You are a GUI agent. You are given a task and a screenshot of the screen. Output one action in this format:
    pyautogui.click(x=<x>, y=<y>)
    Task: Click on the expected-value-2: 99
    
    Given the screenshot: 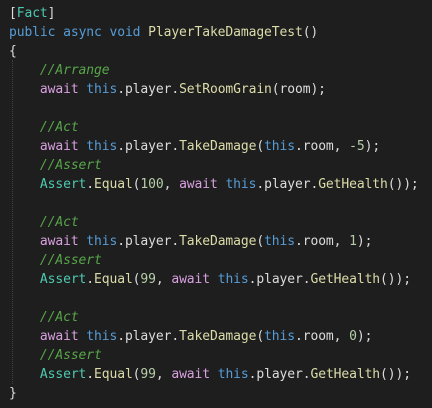 What is the action you would take?
    pyautogui.click(x=148, y=279)
    